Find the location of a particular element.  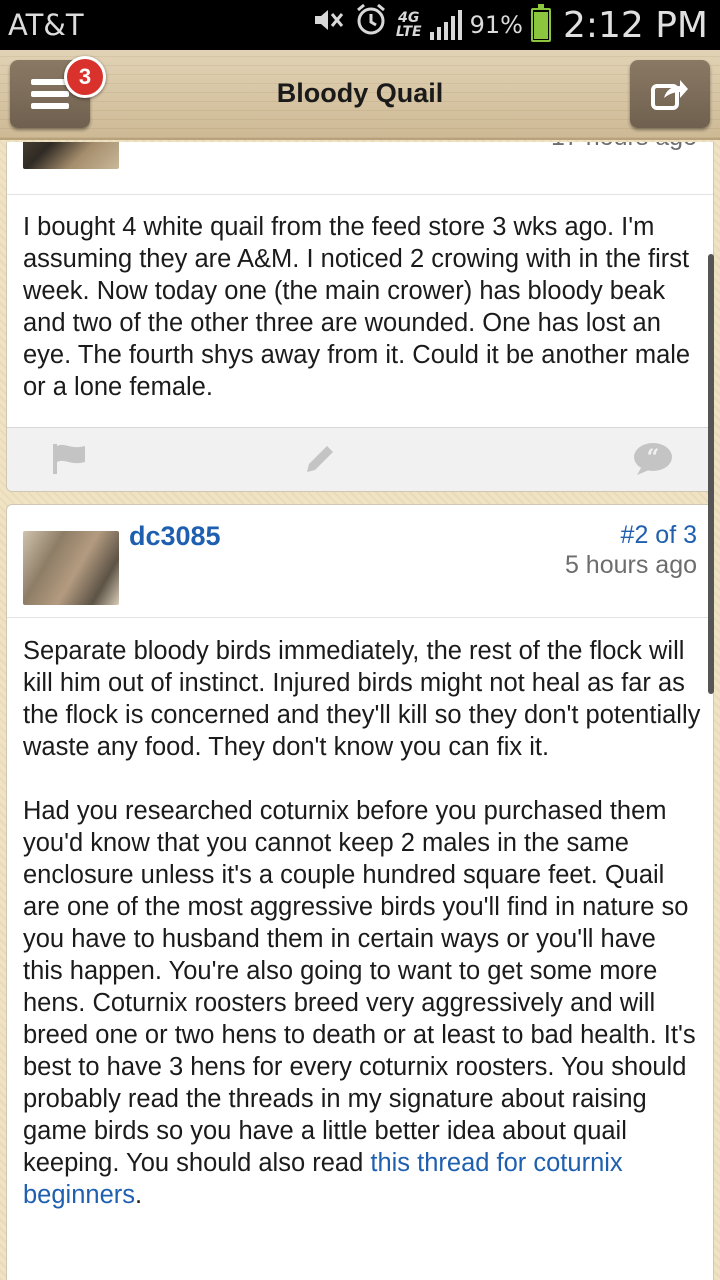

post-actions: “ is located at coordinates (360, 459).